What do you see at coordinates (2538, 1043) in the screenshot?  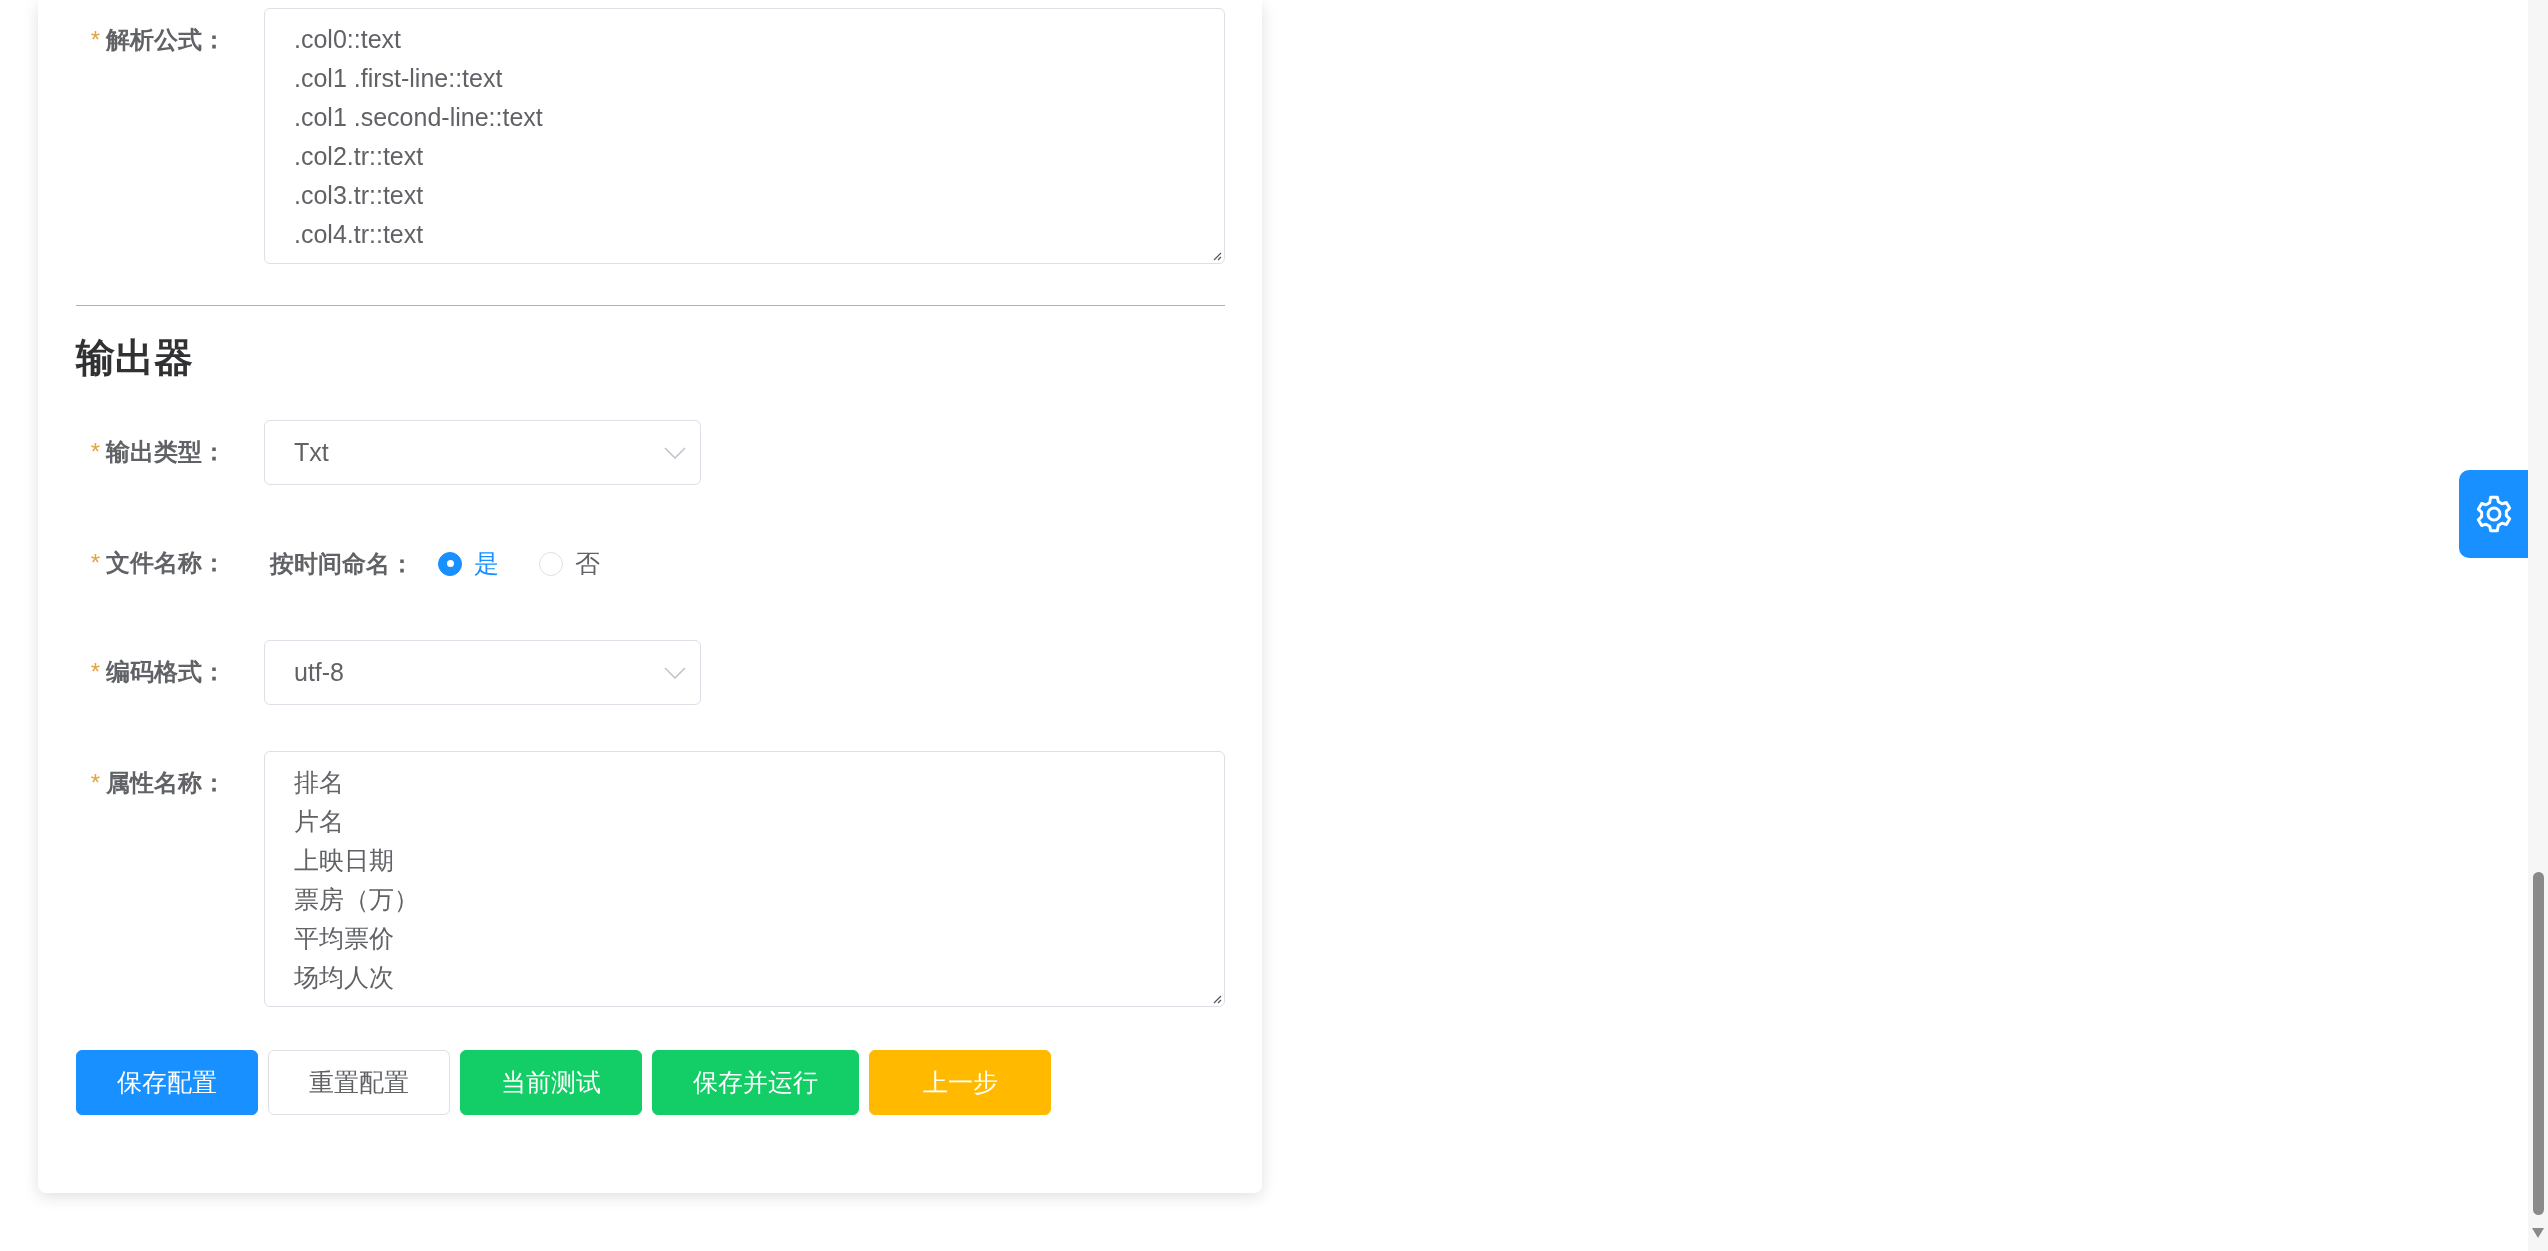 I see `scrollbar-thumb` at bounding box center [2538, 1043].